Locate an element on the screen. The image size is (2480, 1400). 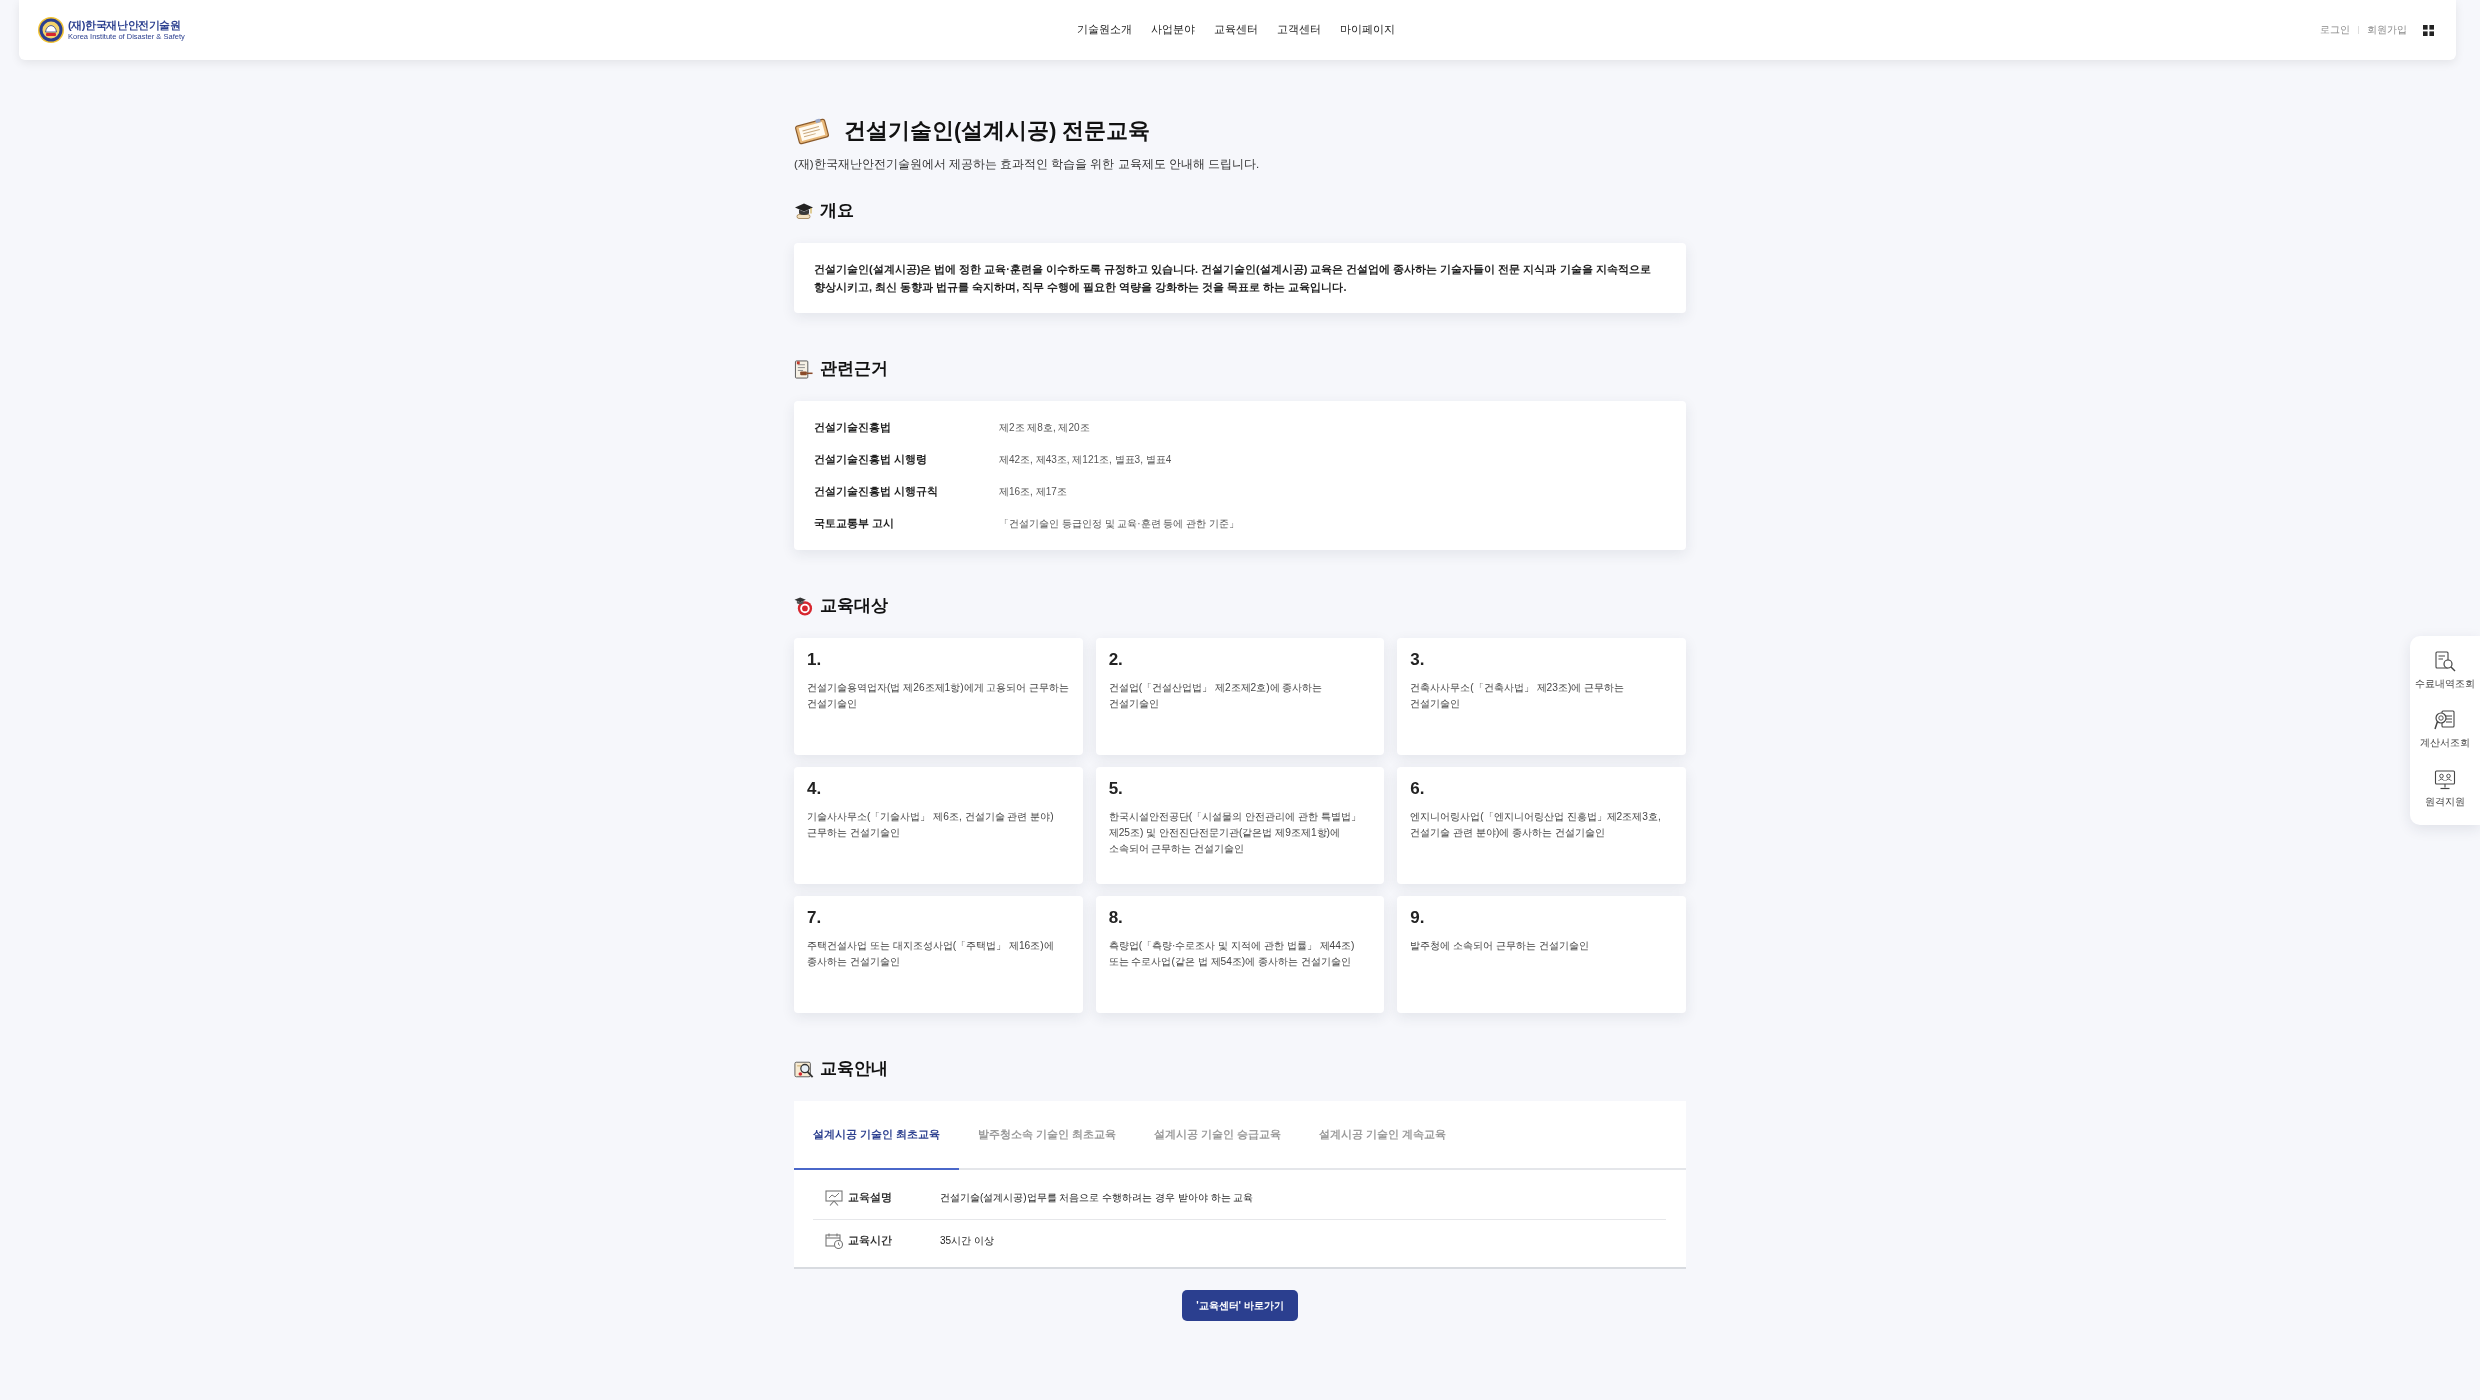
card-number: 9. is located at coordinates (1418, 918).